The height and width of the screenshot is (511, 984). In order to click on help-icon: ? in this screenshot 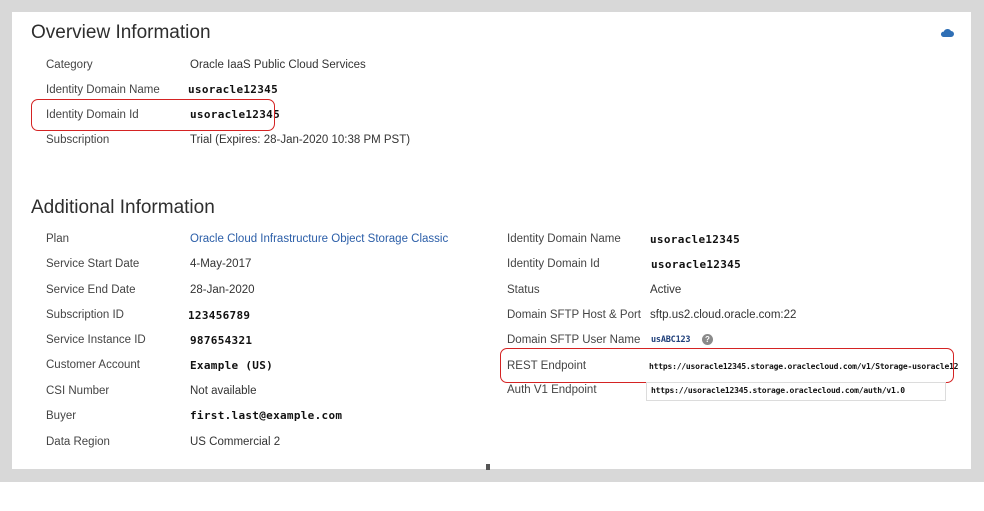, I will do `click(707, 339)`.